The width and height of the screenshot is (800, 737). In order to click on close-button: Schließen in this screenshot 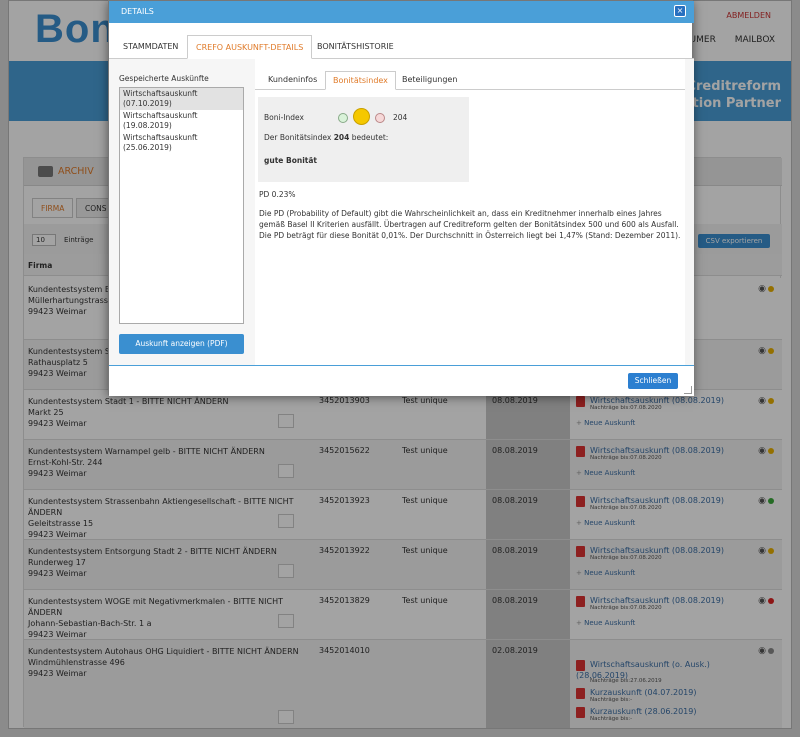, I will do `click(653, 381)`.